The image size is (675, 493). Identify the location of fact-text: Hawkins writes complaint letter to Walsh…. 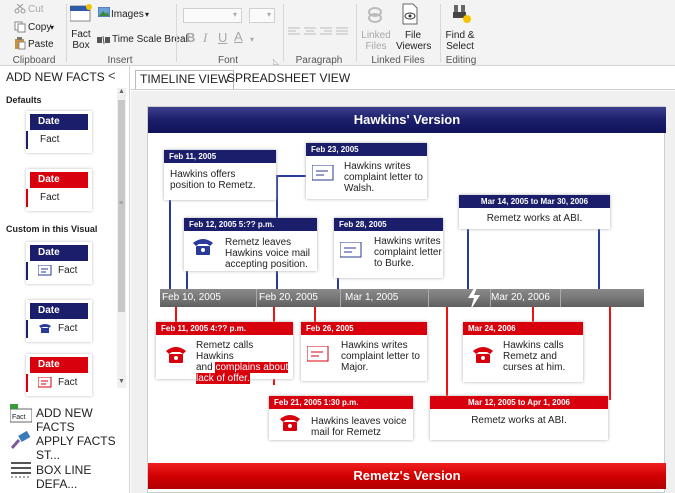
(383, 177).